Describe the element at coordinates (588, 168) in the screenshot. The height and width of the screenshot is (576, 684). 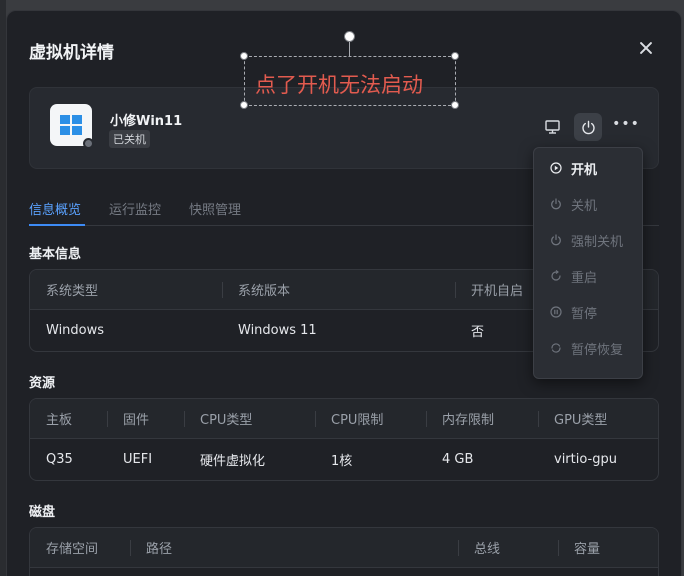
I see `menu-item-start: 开机` at that location.